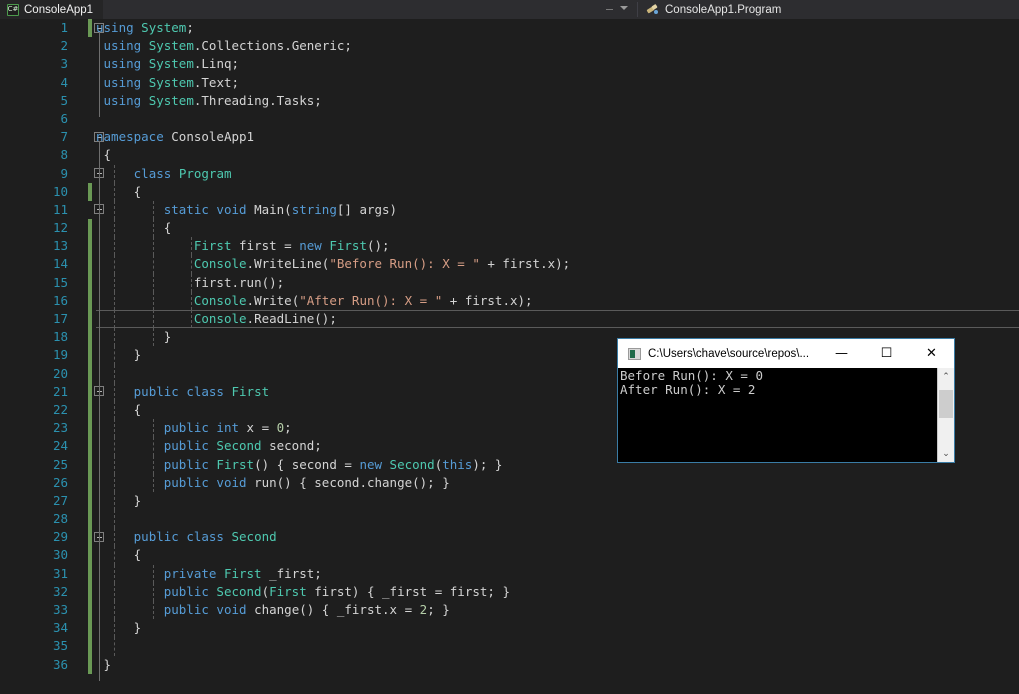 Image resolution: width=1019 pixels, height=694 pixels. I want to click on line-number: 35, so click(60, 646).